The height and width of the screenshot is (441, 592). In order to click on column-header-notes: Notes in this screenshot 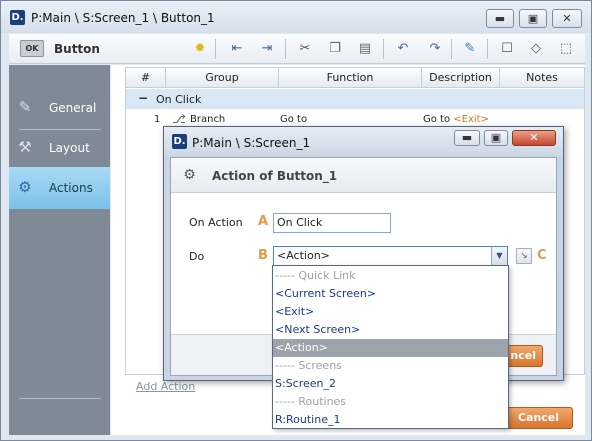, I will do `click(542, 78)`.